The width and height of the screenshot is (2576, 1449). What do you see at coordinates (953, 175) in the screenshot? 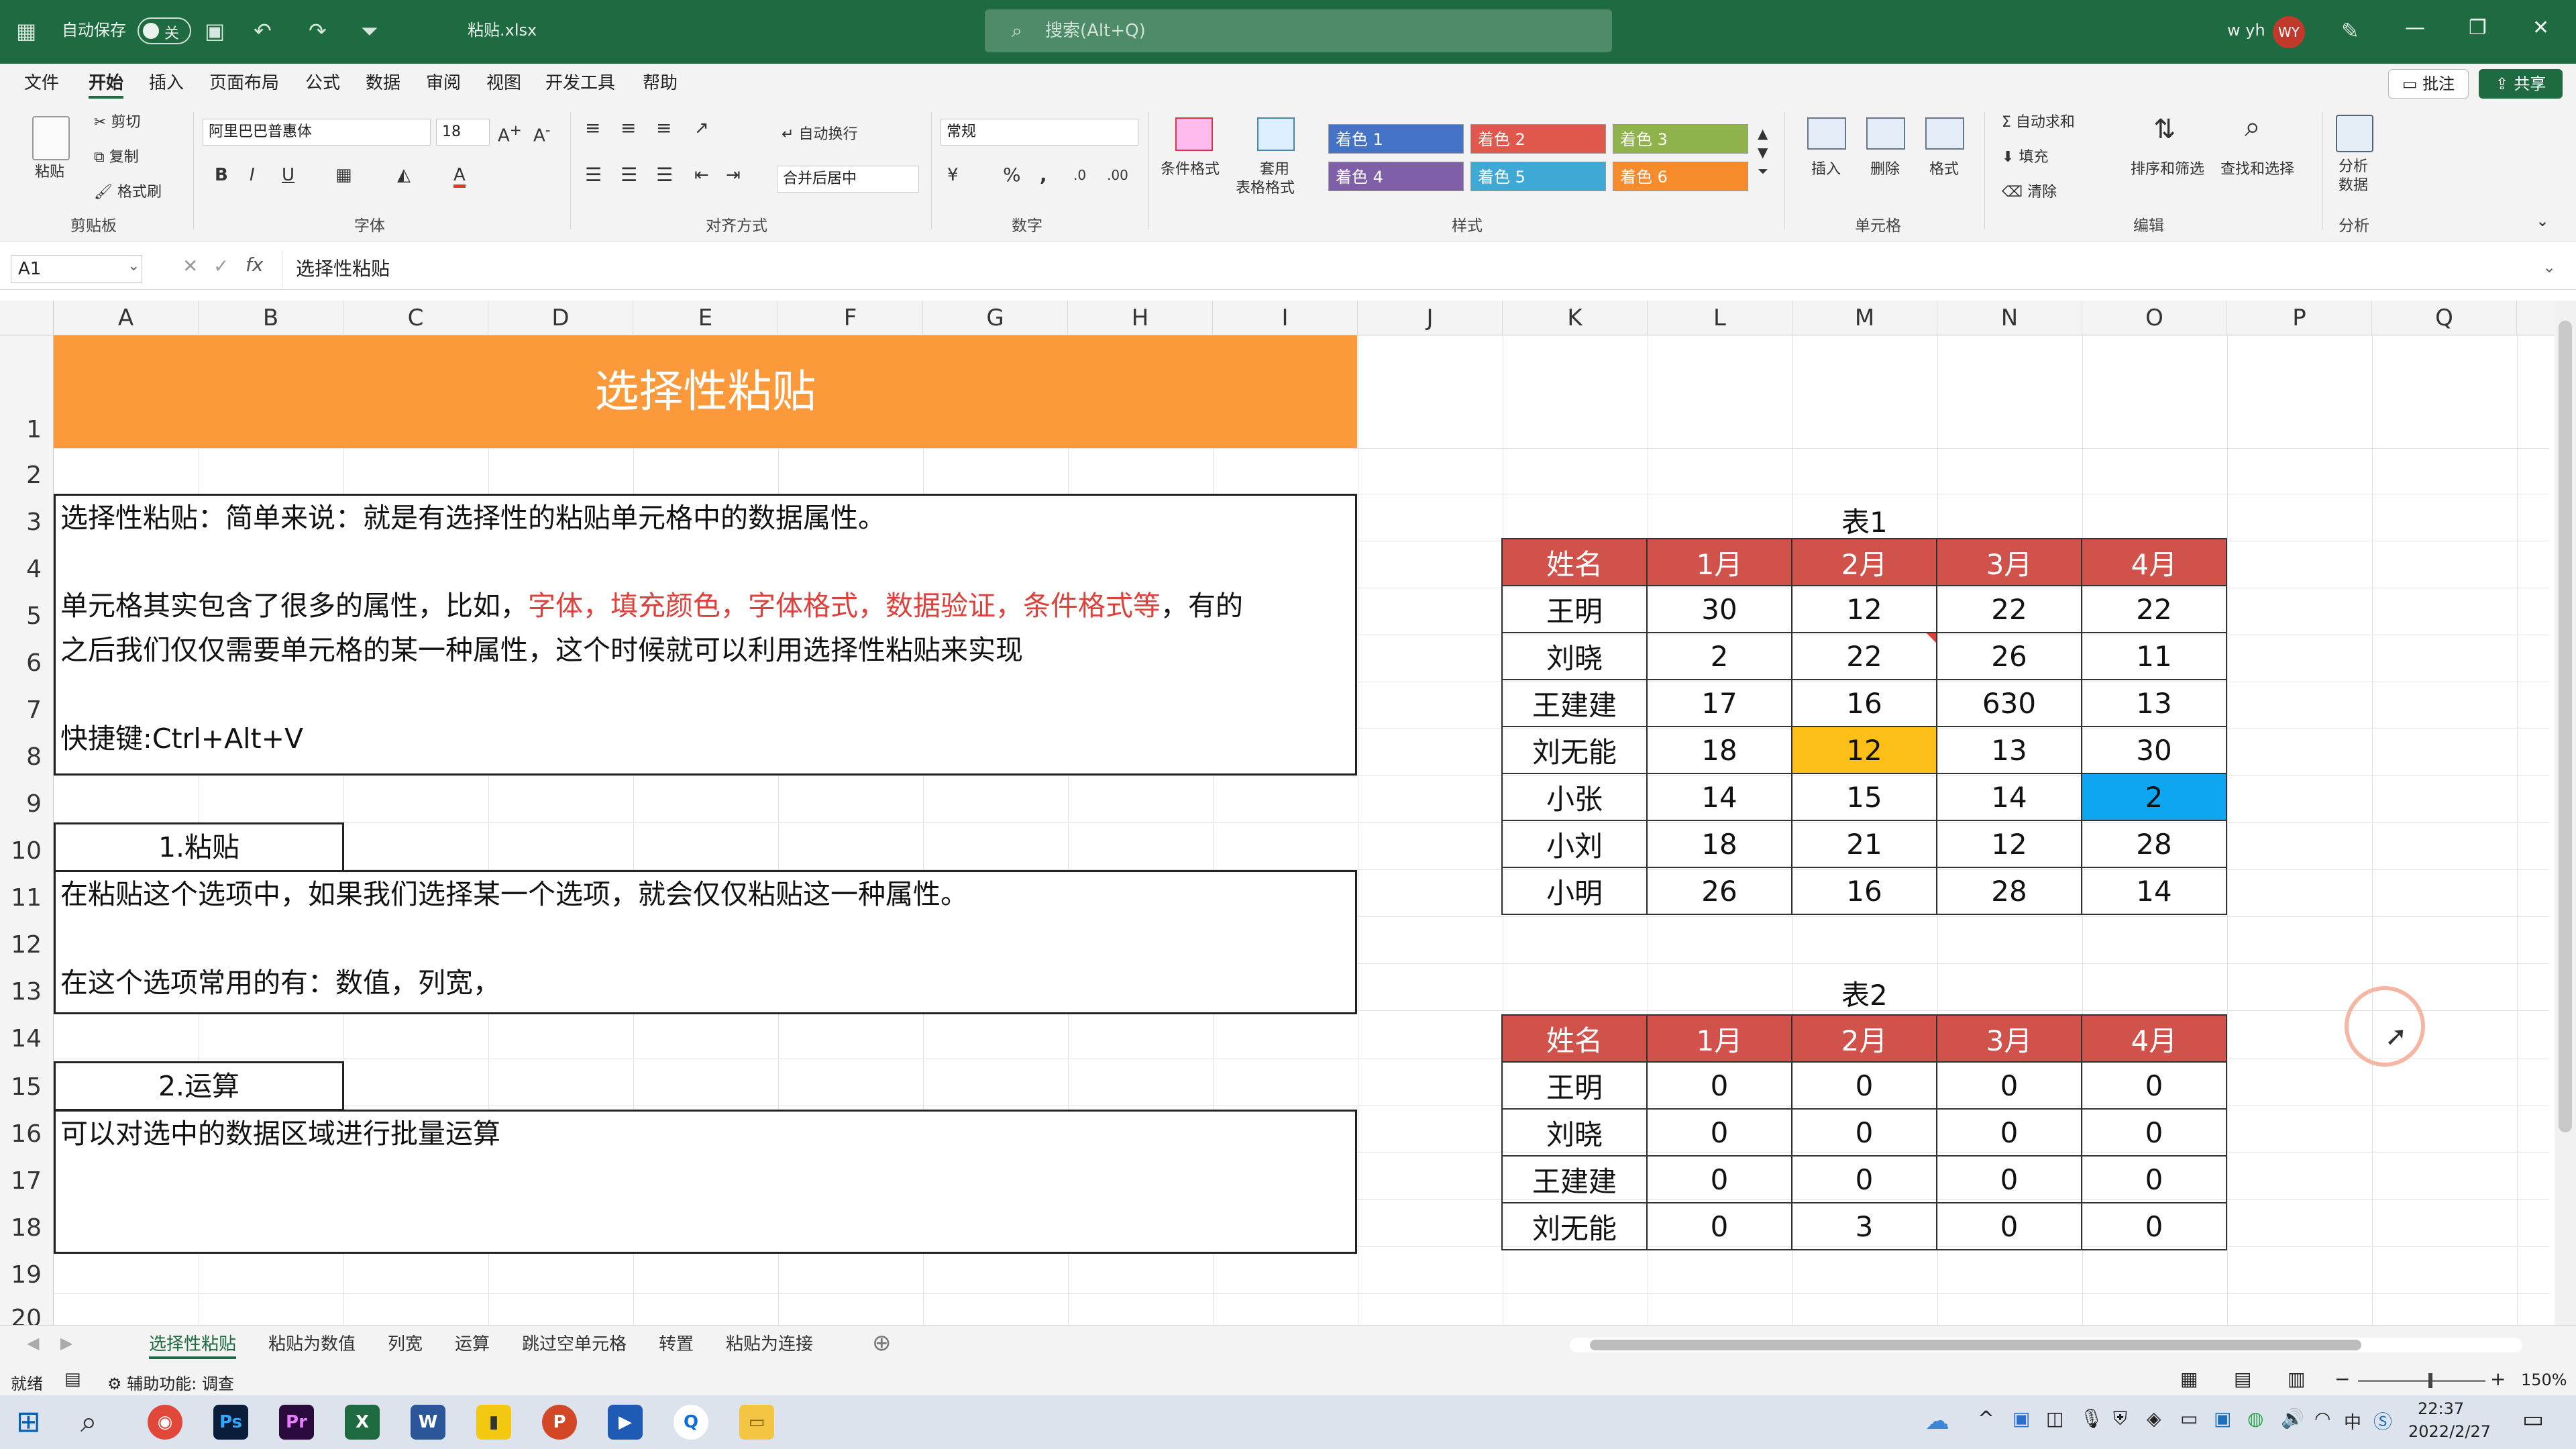
I see `currency-icon: ¥` at bounding box center [953, 175].